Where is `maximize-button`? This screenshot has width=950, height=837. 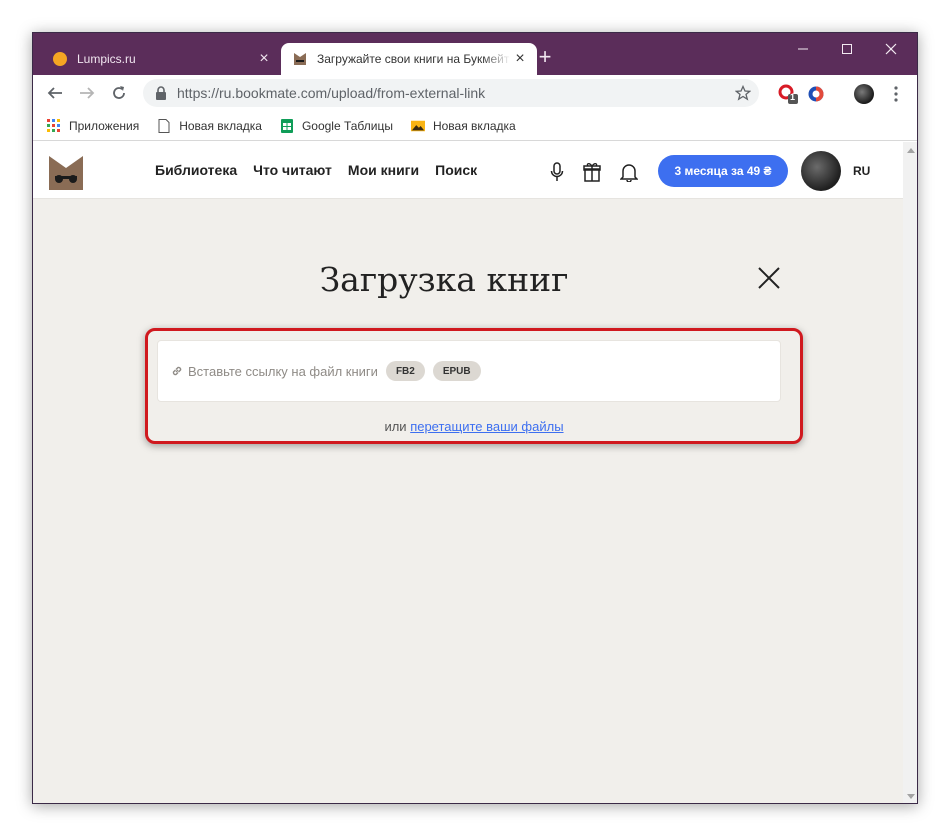 maximize-button is located at coordinates (847, 49).